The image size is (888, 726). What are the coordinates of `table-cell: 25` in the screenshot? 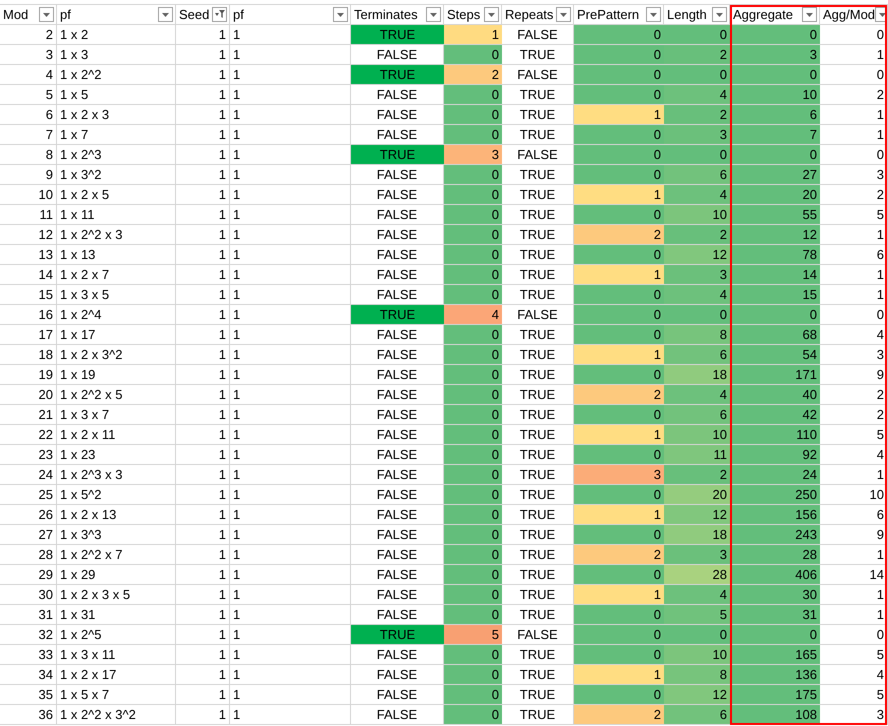 It's located at (28, 495).